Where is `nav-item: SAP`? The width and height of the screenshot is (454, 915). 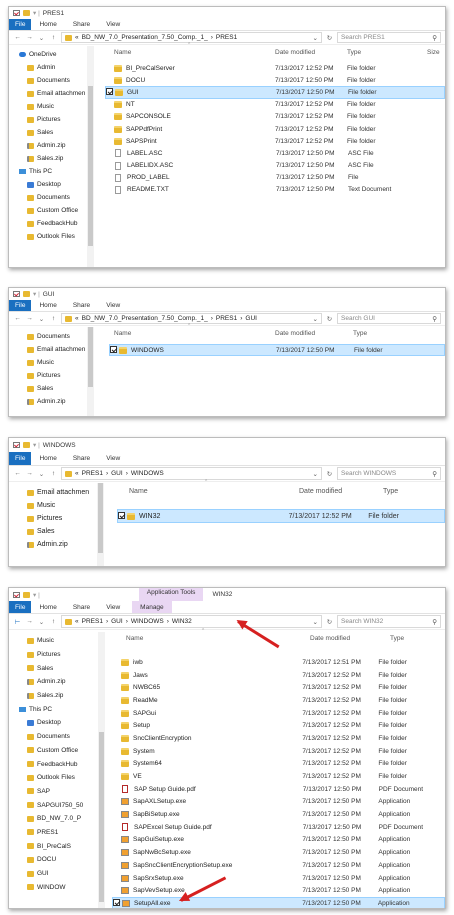
nav-item: SAP is located at coordinates (57, 792).